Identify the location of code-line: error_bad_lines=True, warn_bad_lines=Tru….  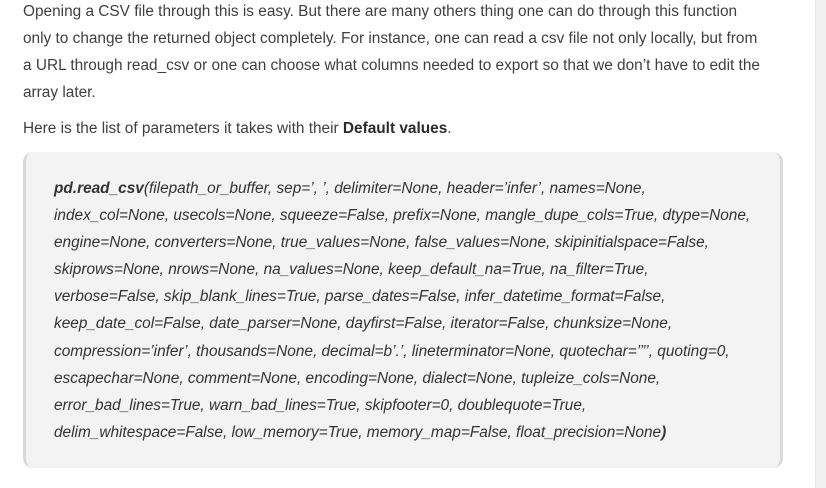
(320, 405).